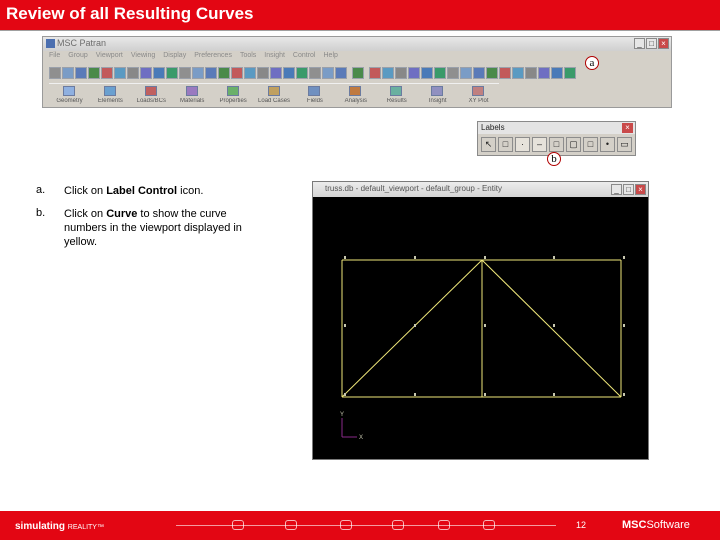 This screenshot has height=540, width=720. I want to click on menu-file: File, so click(54, 57).